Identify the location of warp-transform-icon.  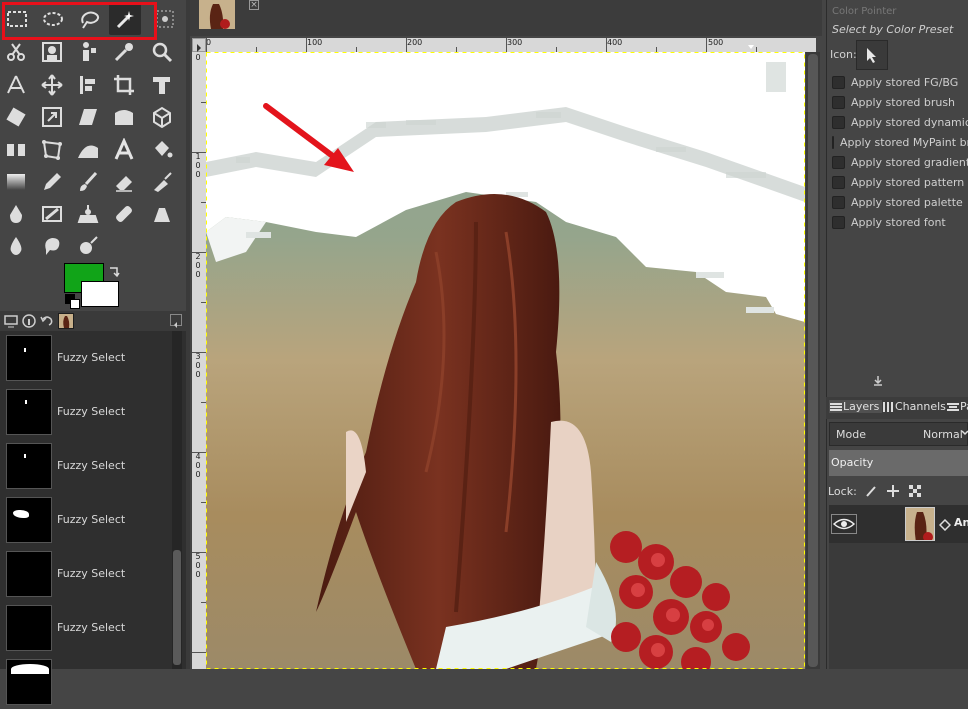
(124, 117).